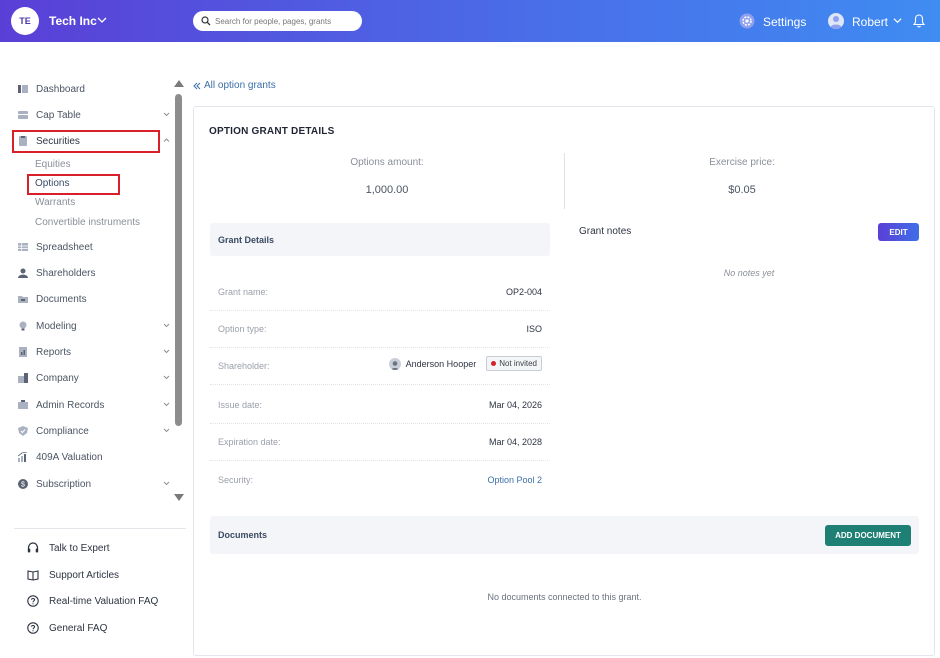 The width and height of the screenshot is (940, 658). Describe the element at coordinates (166, 140) in the screenshot. I see `chevron-up-icon` at that location.